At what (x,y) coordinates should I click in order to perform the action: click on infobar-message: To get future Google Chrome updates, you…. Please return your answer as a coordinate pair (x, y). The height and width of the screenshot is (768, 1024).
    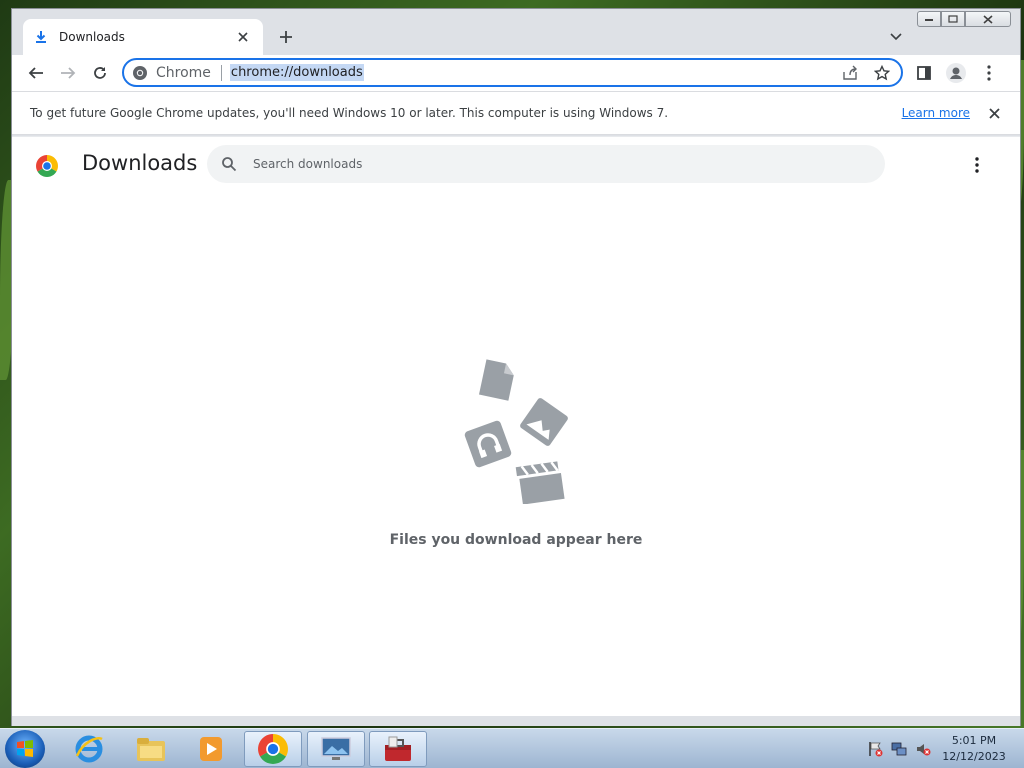
    Looking at the image, I should click on (349, 113).